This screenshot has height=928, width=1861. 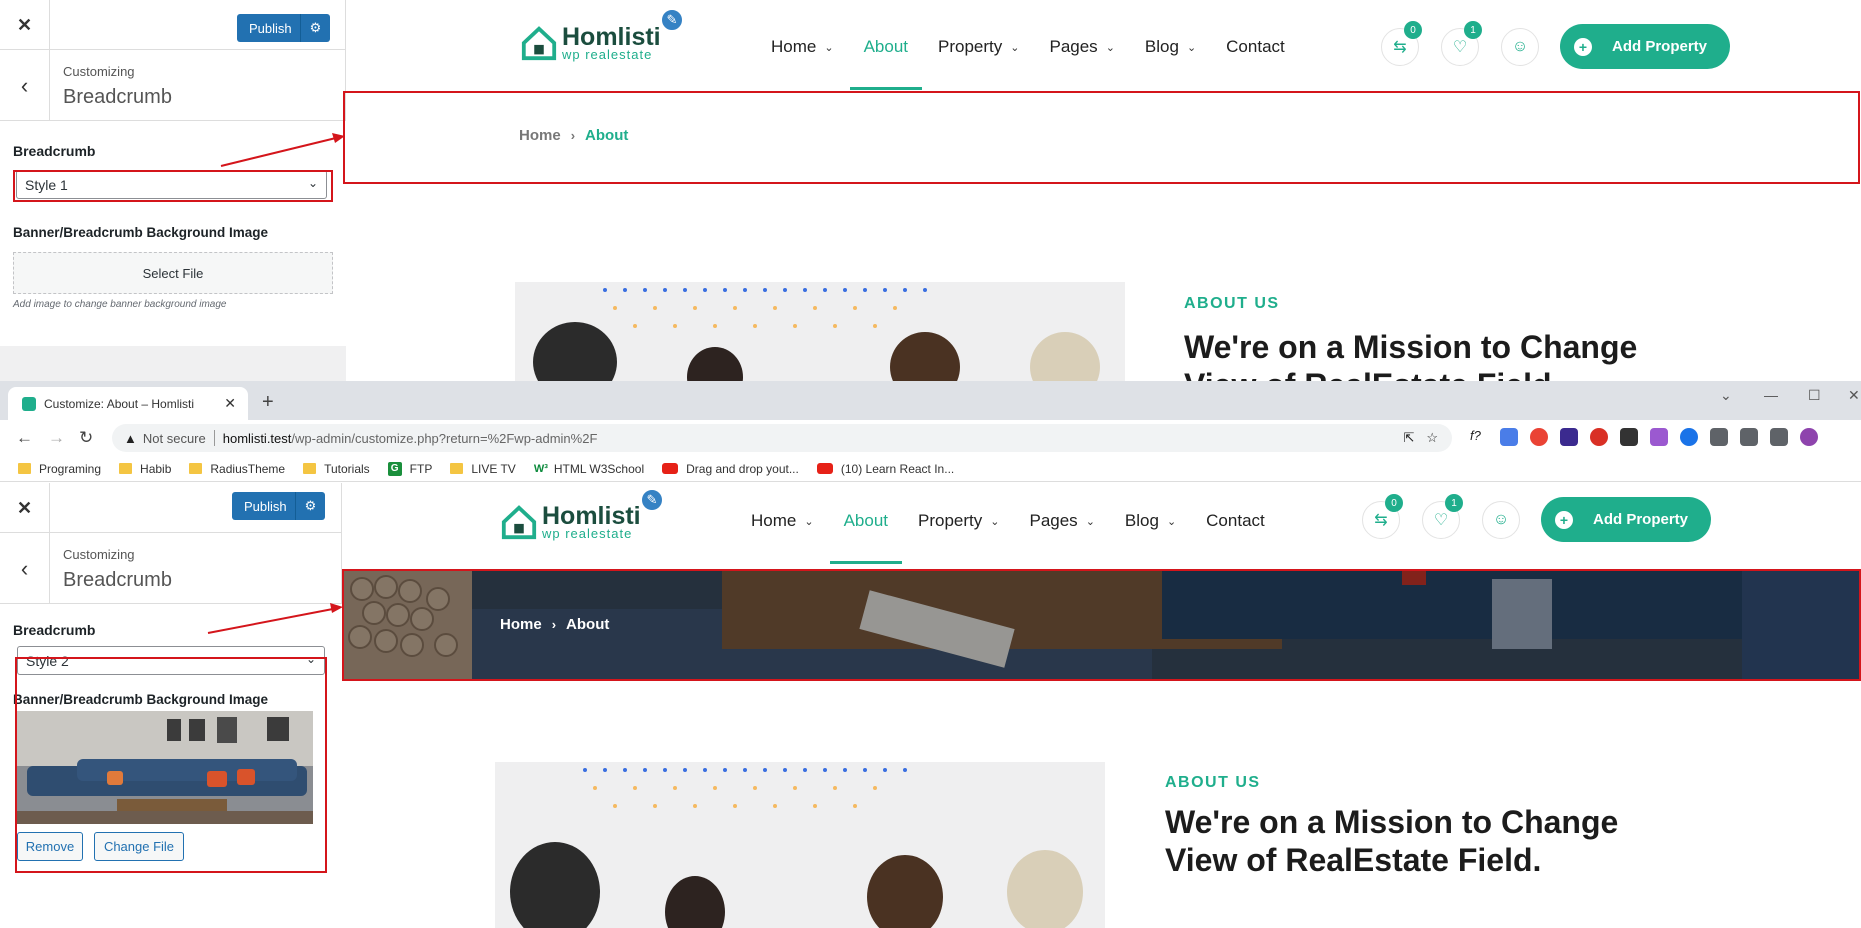 I want to click on bookmark-item: Habib, so click(x=145, y=469).